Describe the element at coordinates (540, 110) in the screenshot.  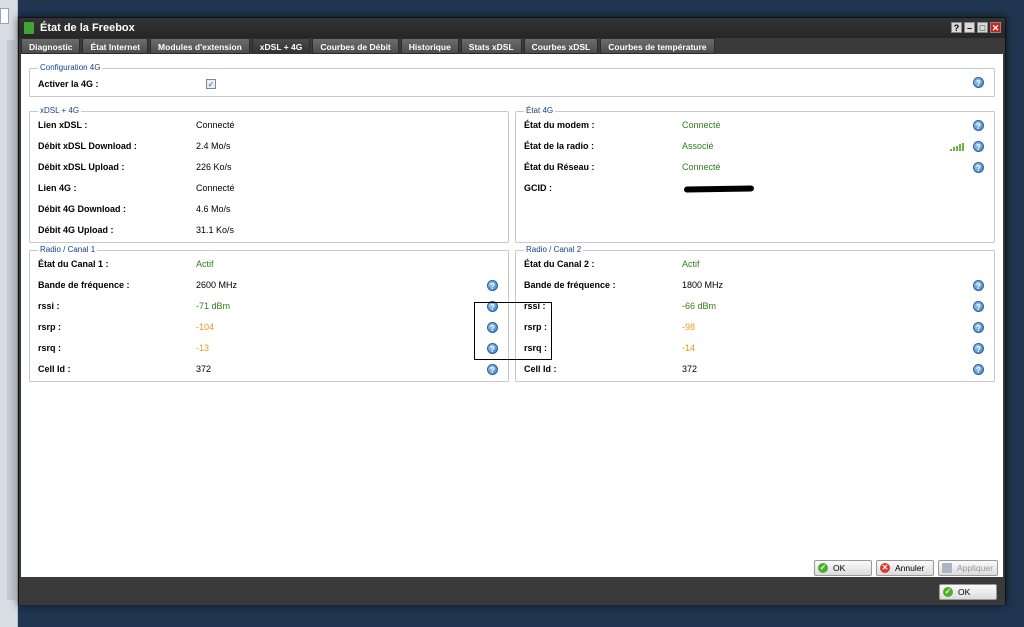
I see `etat-4g-legend: État 4G` at that location.